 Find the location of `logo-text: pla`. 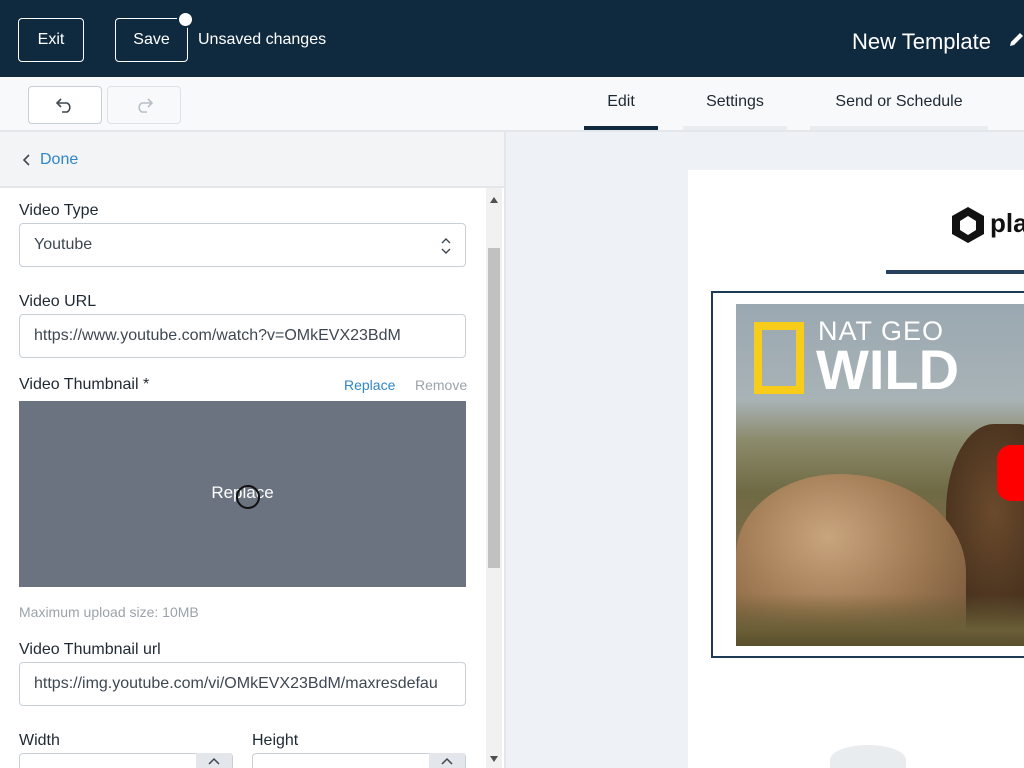

logo-text: pla is located at coordinates (1007, 223).